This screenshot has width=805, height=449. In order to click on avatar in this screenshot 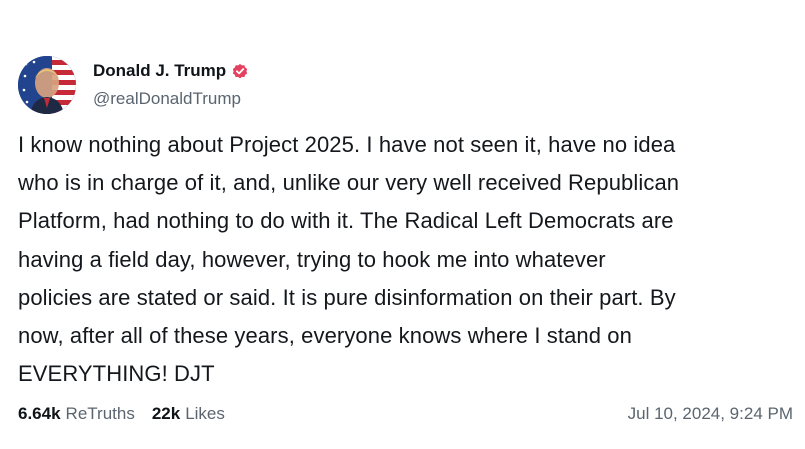, I will do `click(47, 85)`.